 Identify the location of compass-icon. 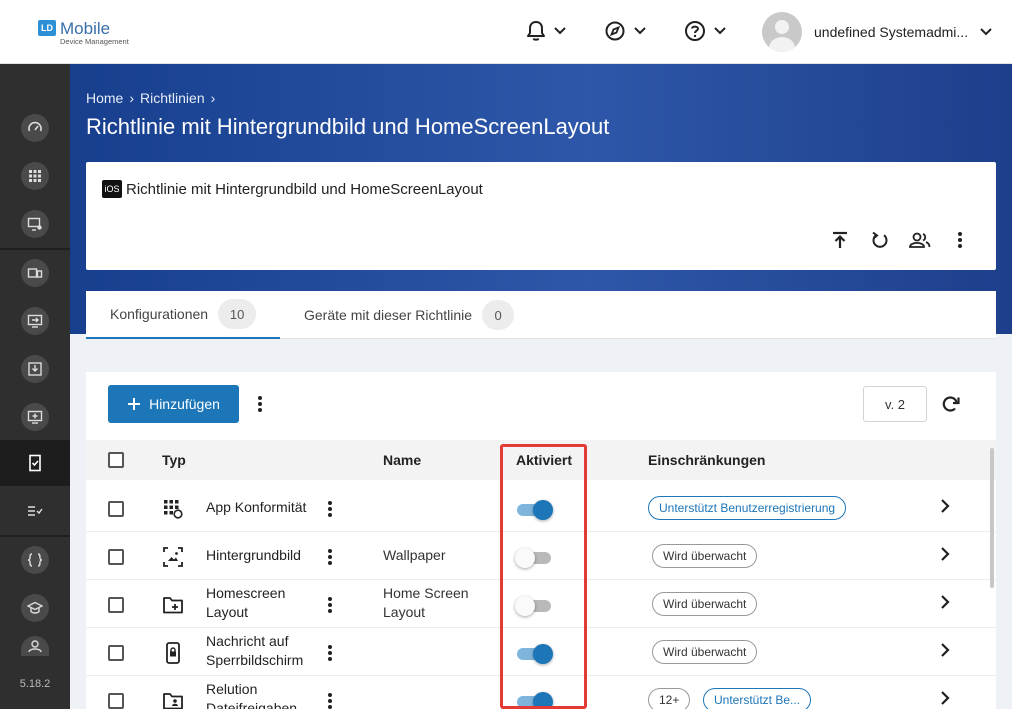
(615, 31).